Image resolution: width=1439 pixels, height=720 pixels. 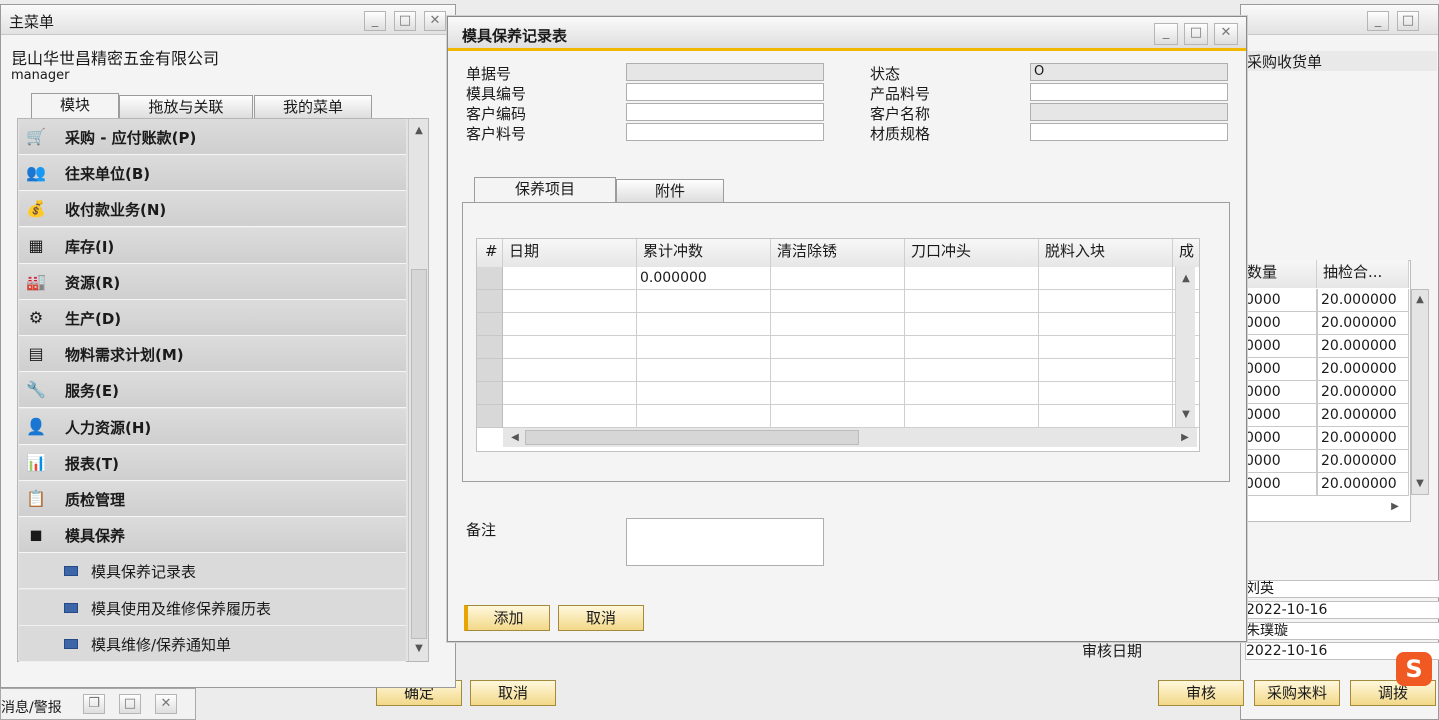 What do you see at coordinates (1342, 610) in the screenshot?
I see `date1-field: 2022-10-16` at bounding box center [1342, 610].